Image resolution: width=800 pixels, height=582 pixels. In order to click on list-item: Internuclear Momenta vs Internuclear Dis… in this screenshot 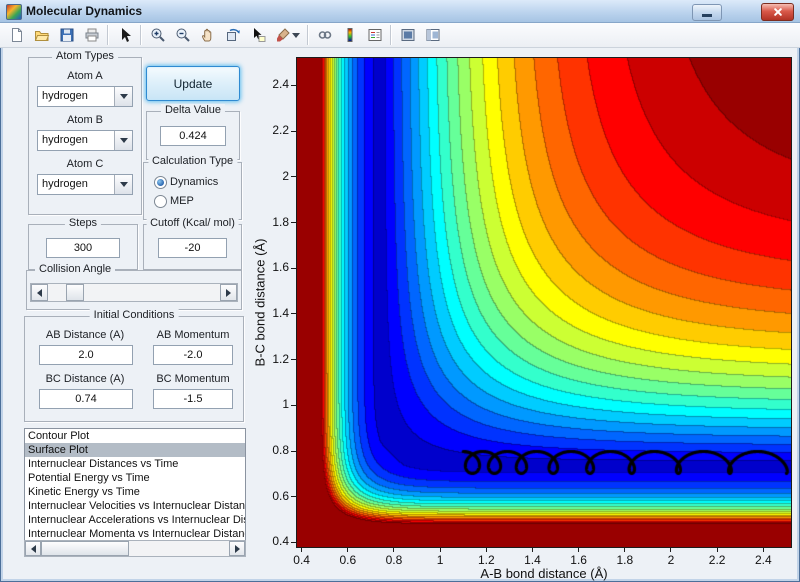, I will do `click(135, 534)`.